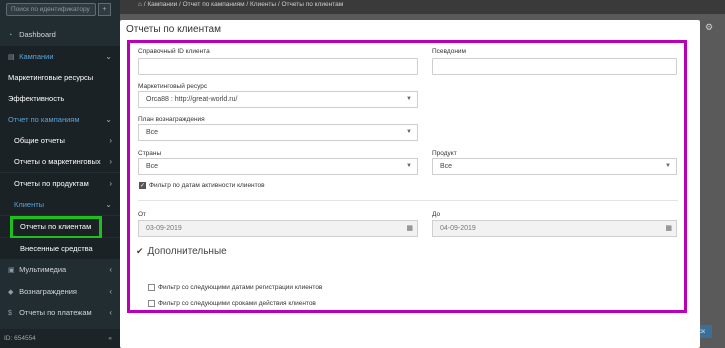  What do you see at coordinates (37, 34) in the screenshot?
I see `sidebar-item-label: Dashboard` at bounding box center [37, 34].